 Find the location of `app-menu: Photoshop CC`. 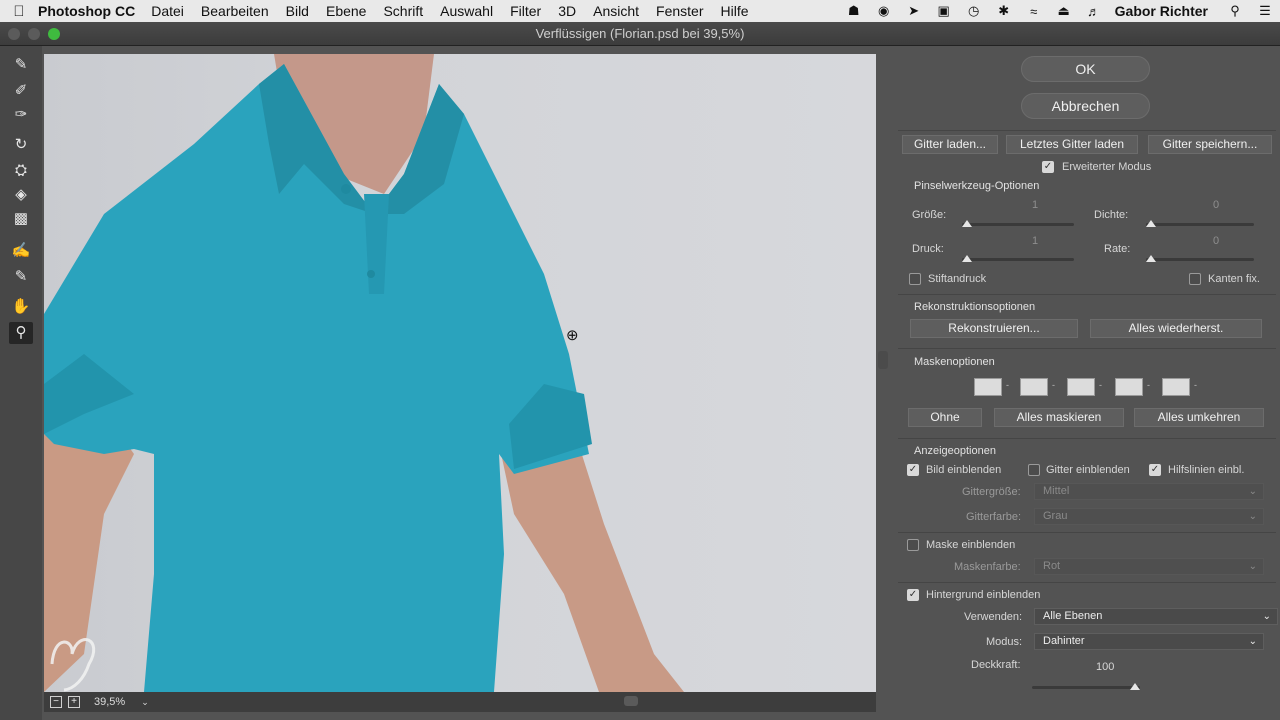

app-menu: Photoshop CC is located at coordinates (86, 11).